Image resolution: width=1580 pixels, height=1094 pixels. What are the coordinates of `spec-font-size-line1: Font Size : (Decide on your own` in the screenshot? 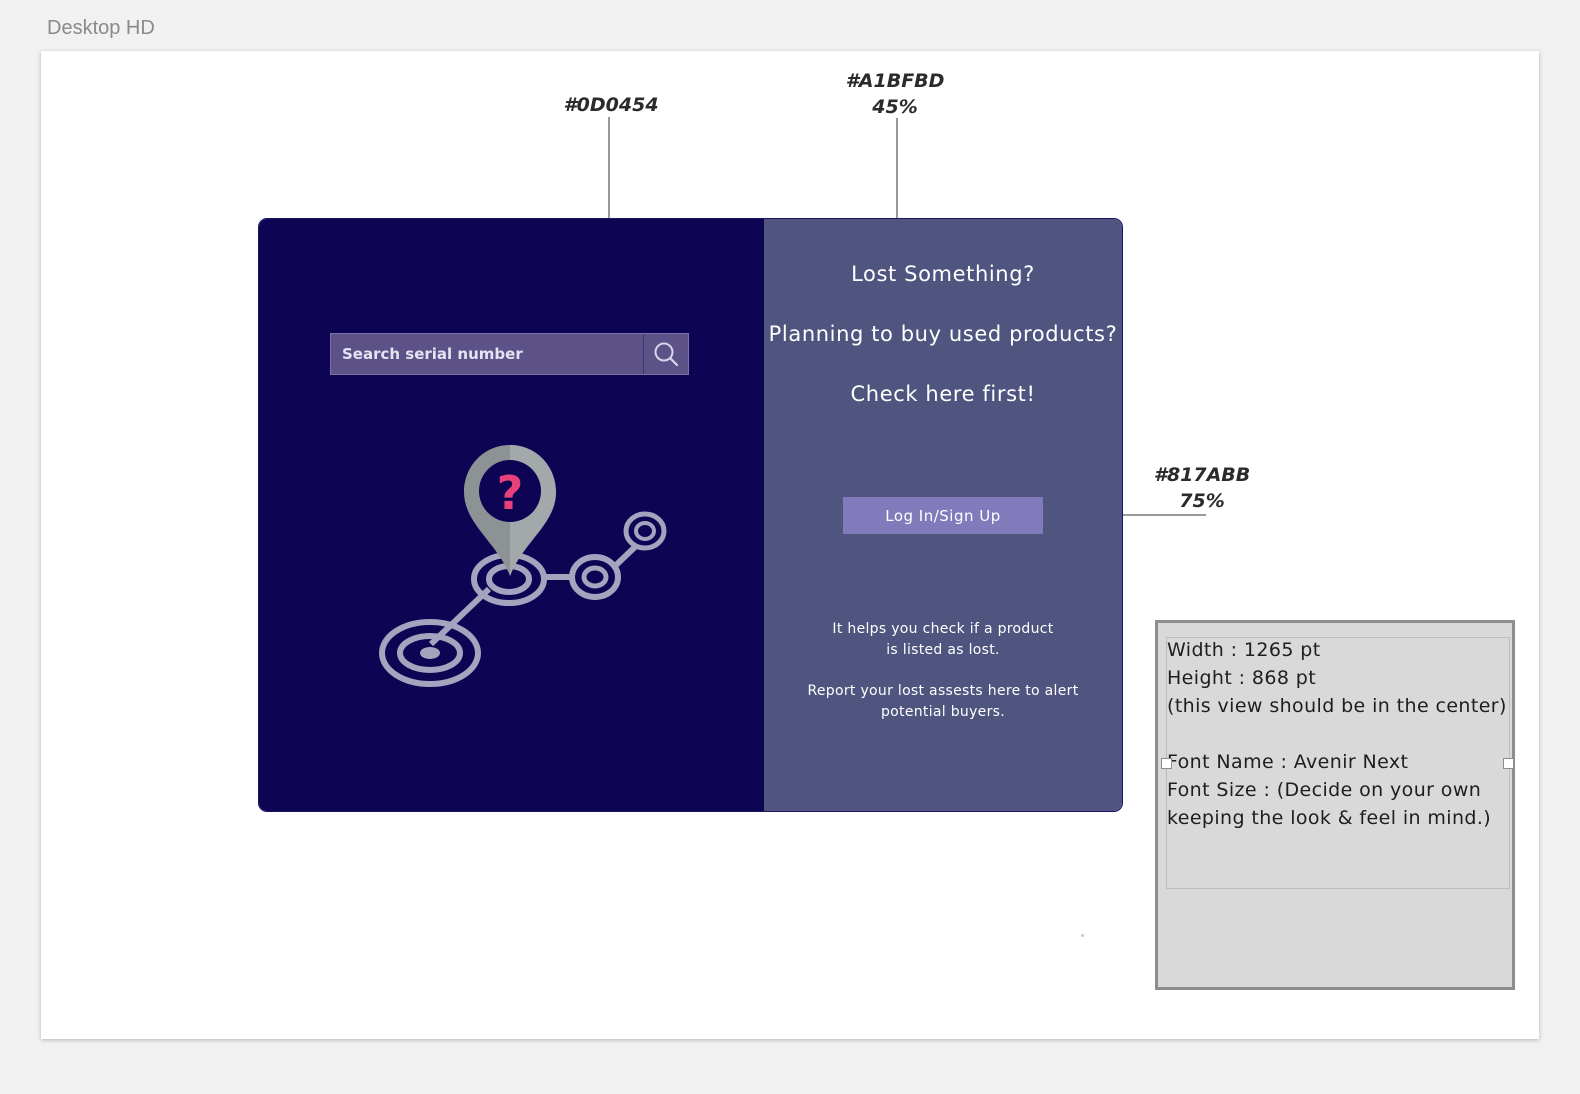 It's located at (1324, 790).